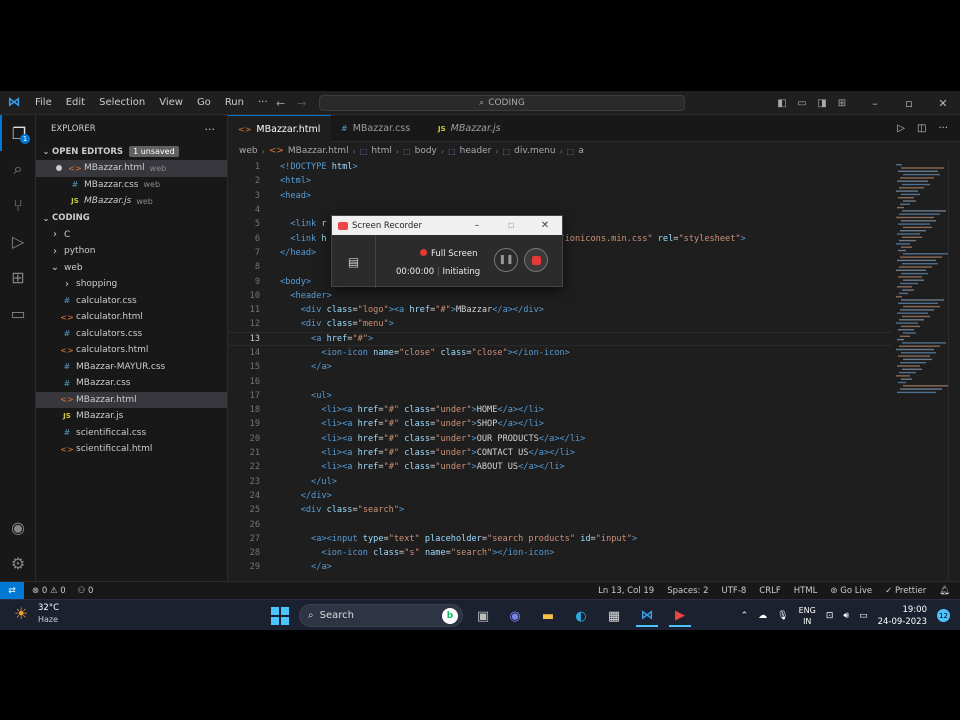 The height and width of the screenshot is (720, 960). I want to click on toggle-panel-icon: ▭, so click(802, 103).